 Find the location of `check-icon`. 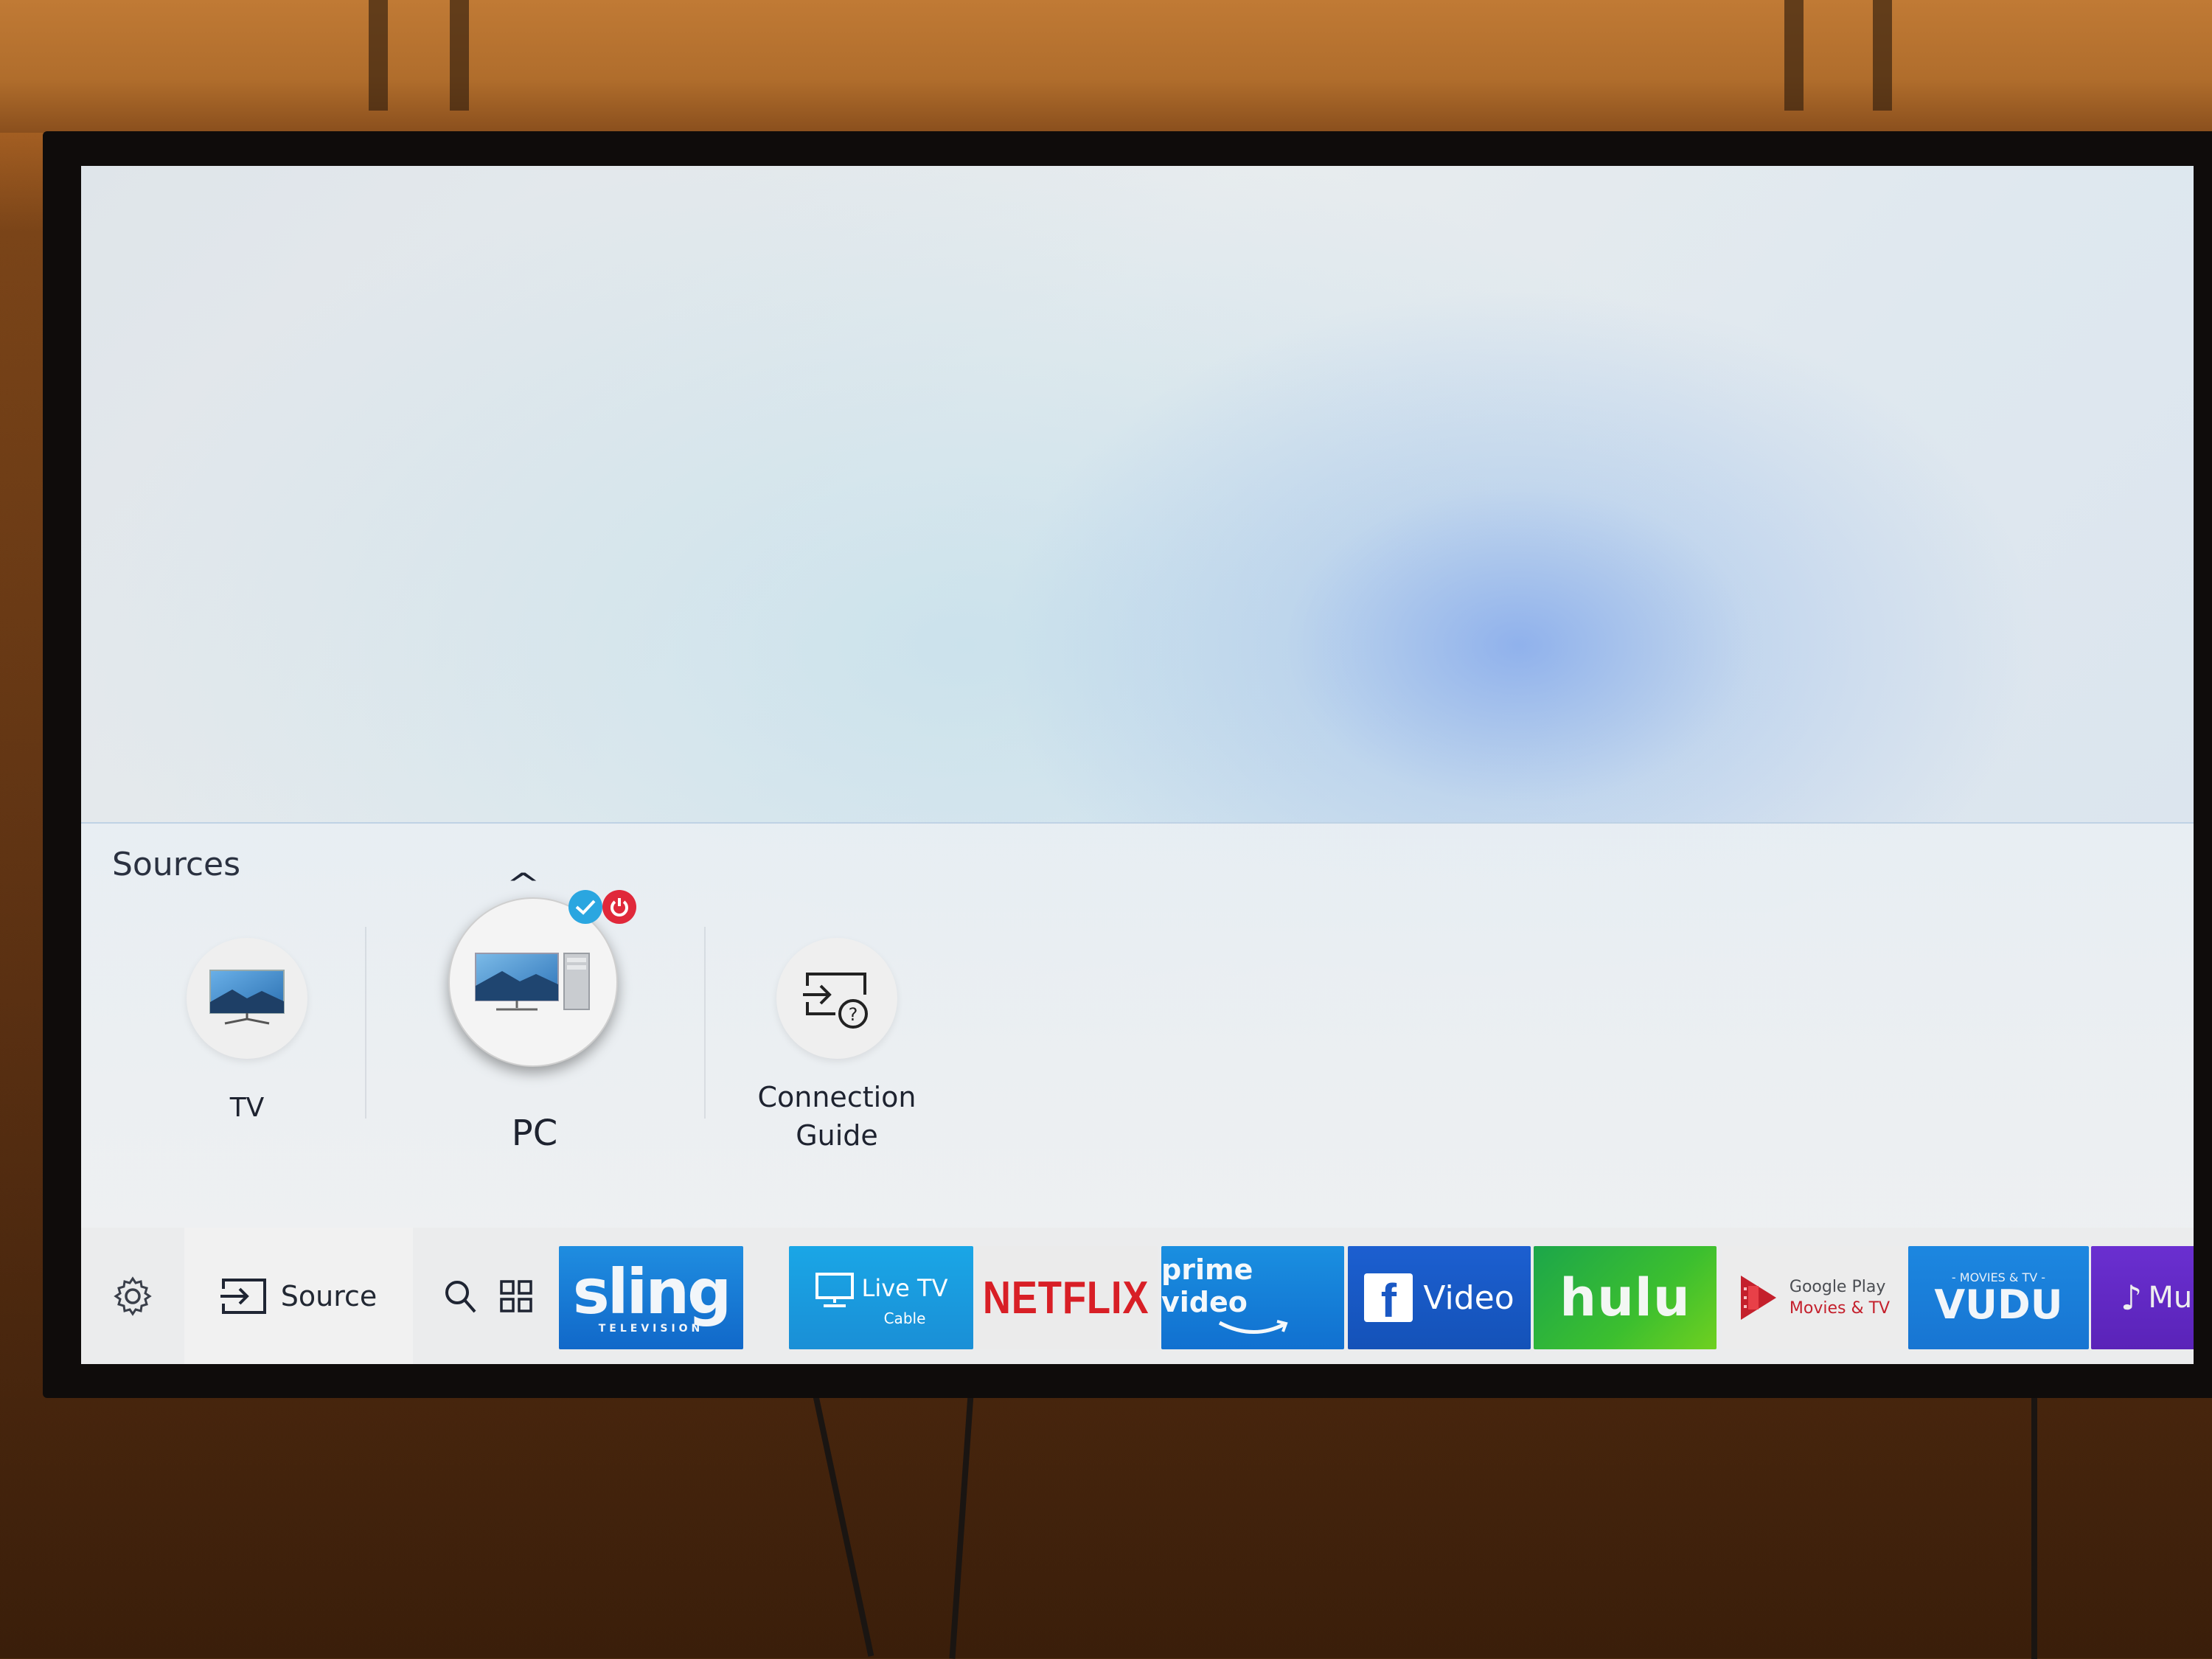

check-icon is located at coordinates (585, 907).